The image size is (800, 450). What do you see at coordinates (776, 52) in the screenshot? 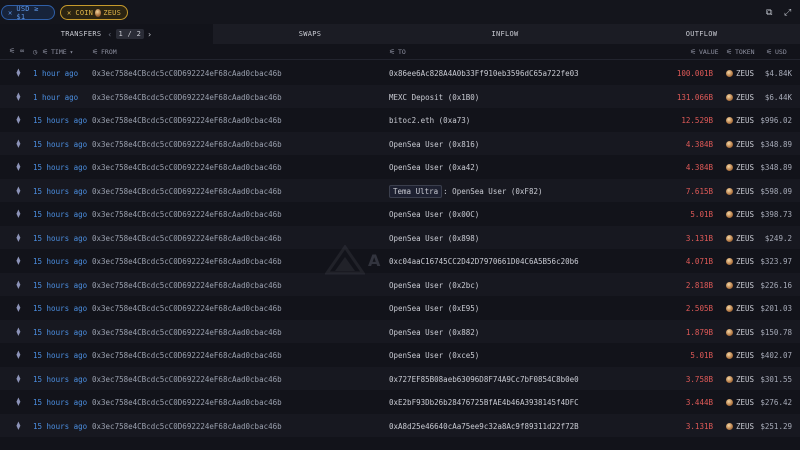
I see `header-usd: ⚟ USD` at bounding box center [776, 52].